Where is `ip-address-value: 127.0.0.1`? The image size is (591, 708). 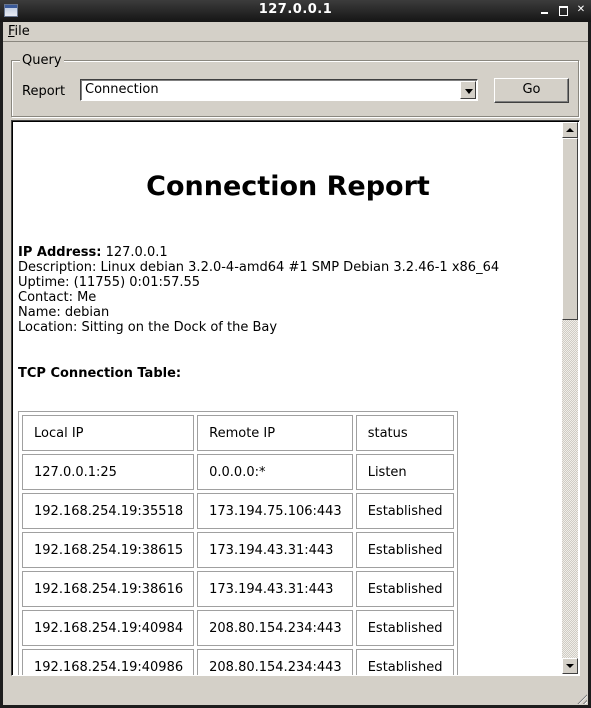 ip-address-value: 127.0.0.1 is located at coordinates (134, 252).